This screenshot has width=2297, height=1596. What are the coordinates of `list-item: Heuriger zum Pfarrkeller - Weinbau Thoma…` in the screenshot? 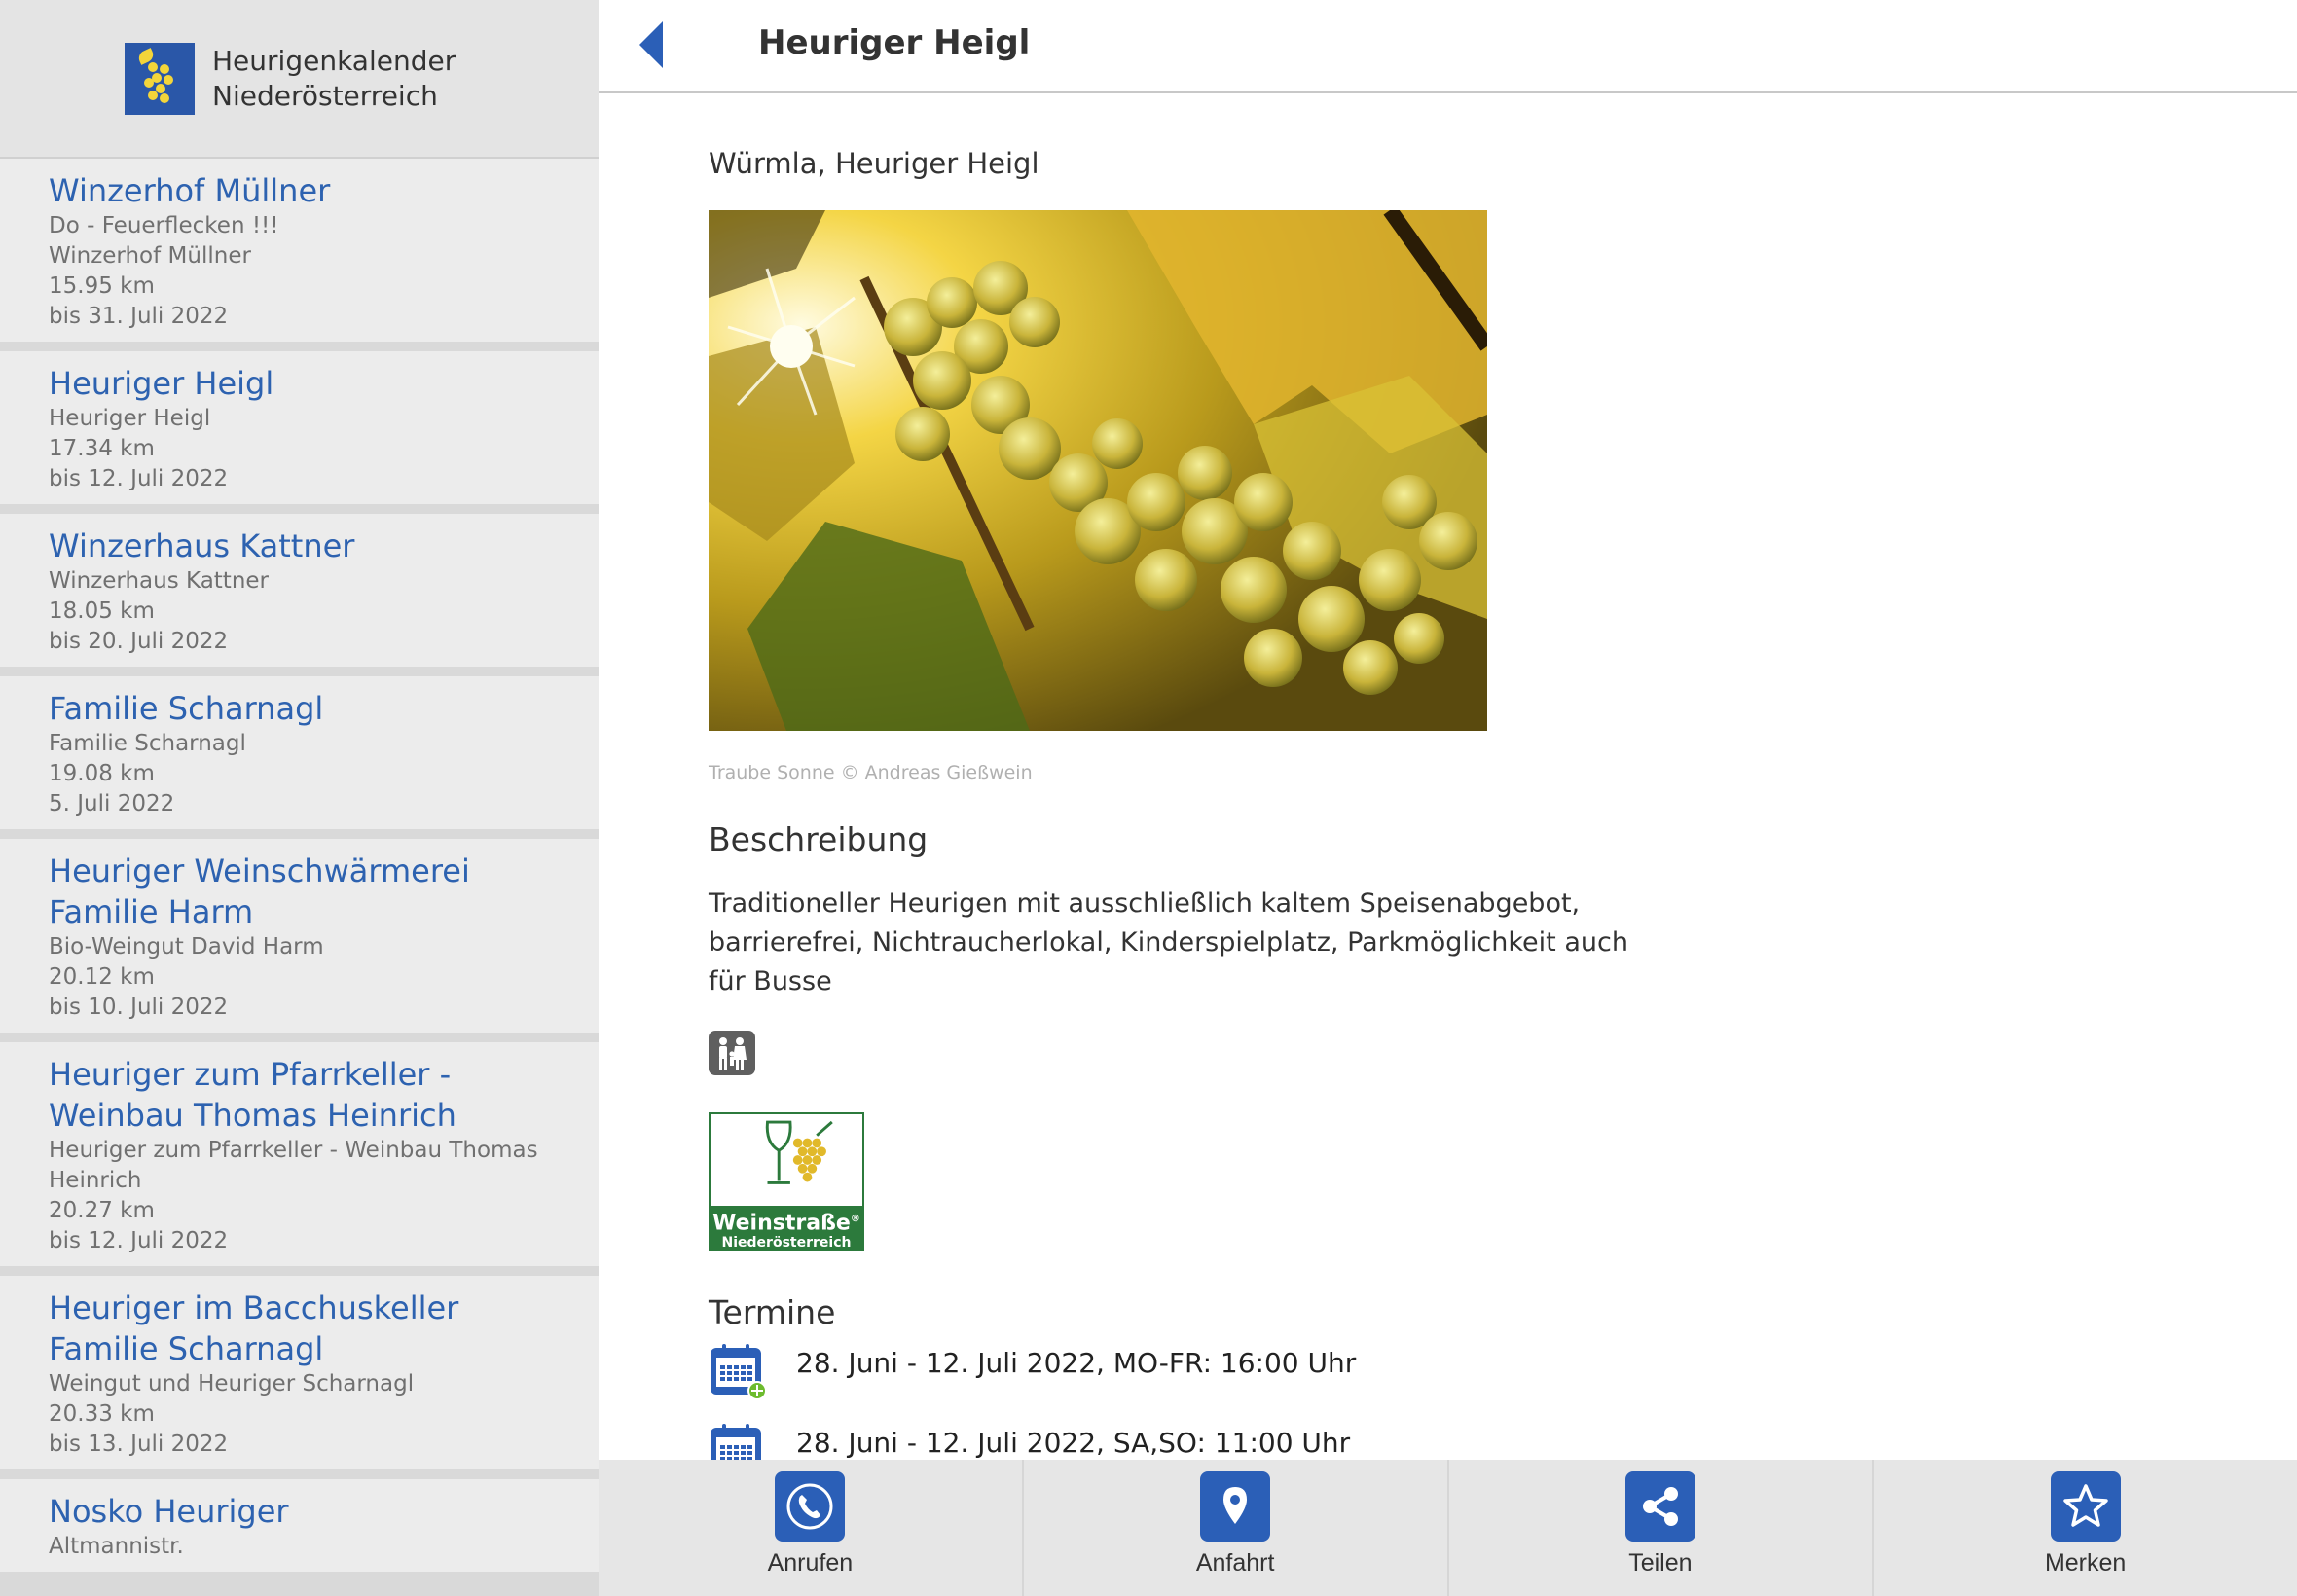 It's located at (300, 1154).